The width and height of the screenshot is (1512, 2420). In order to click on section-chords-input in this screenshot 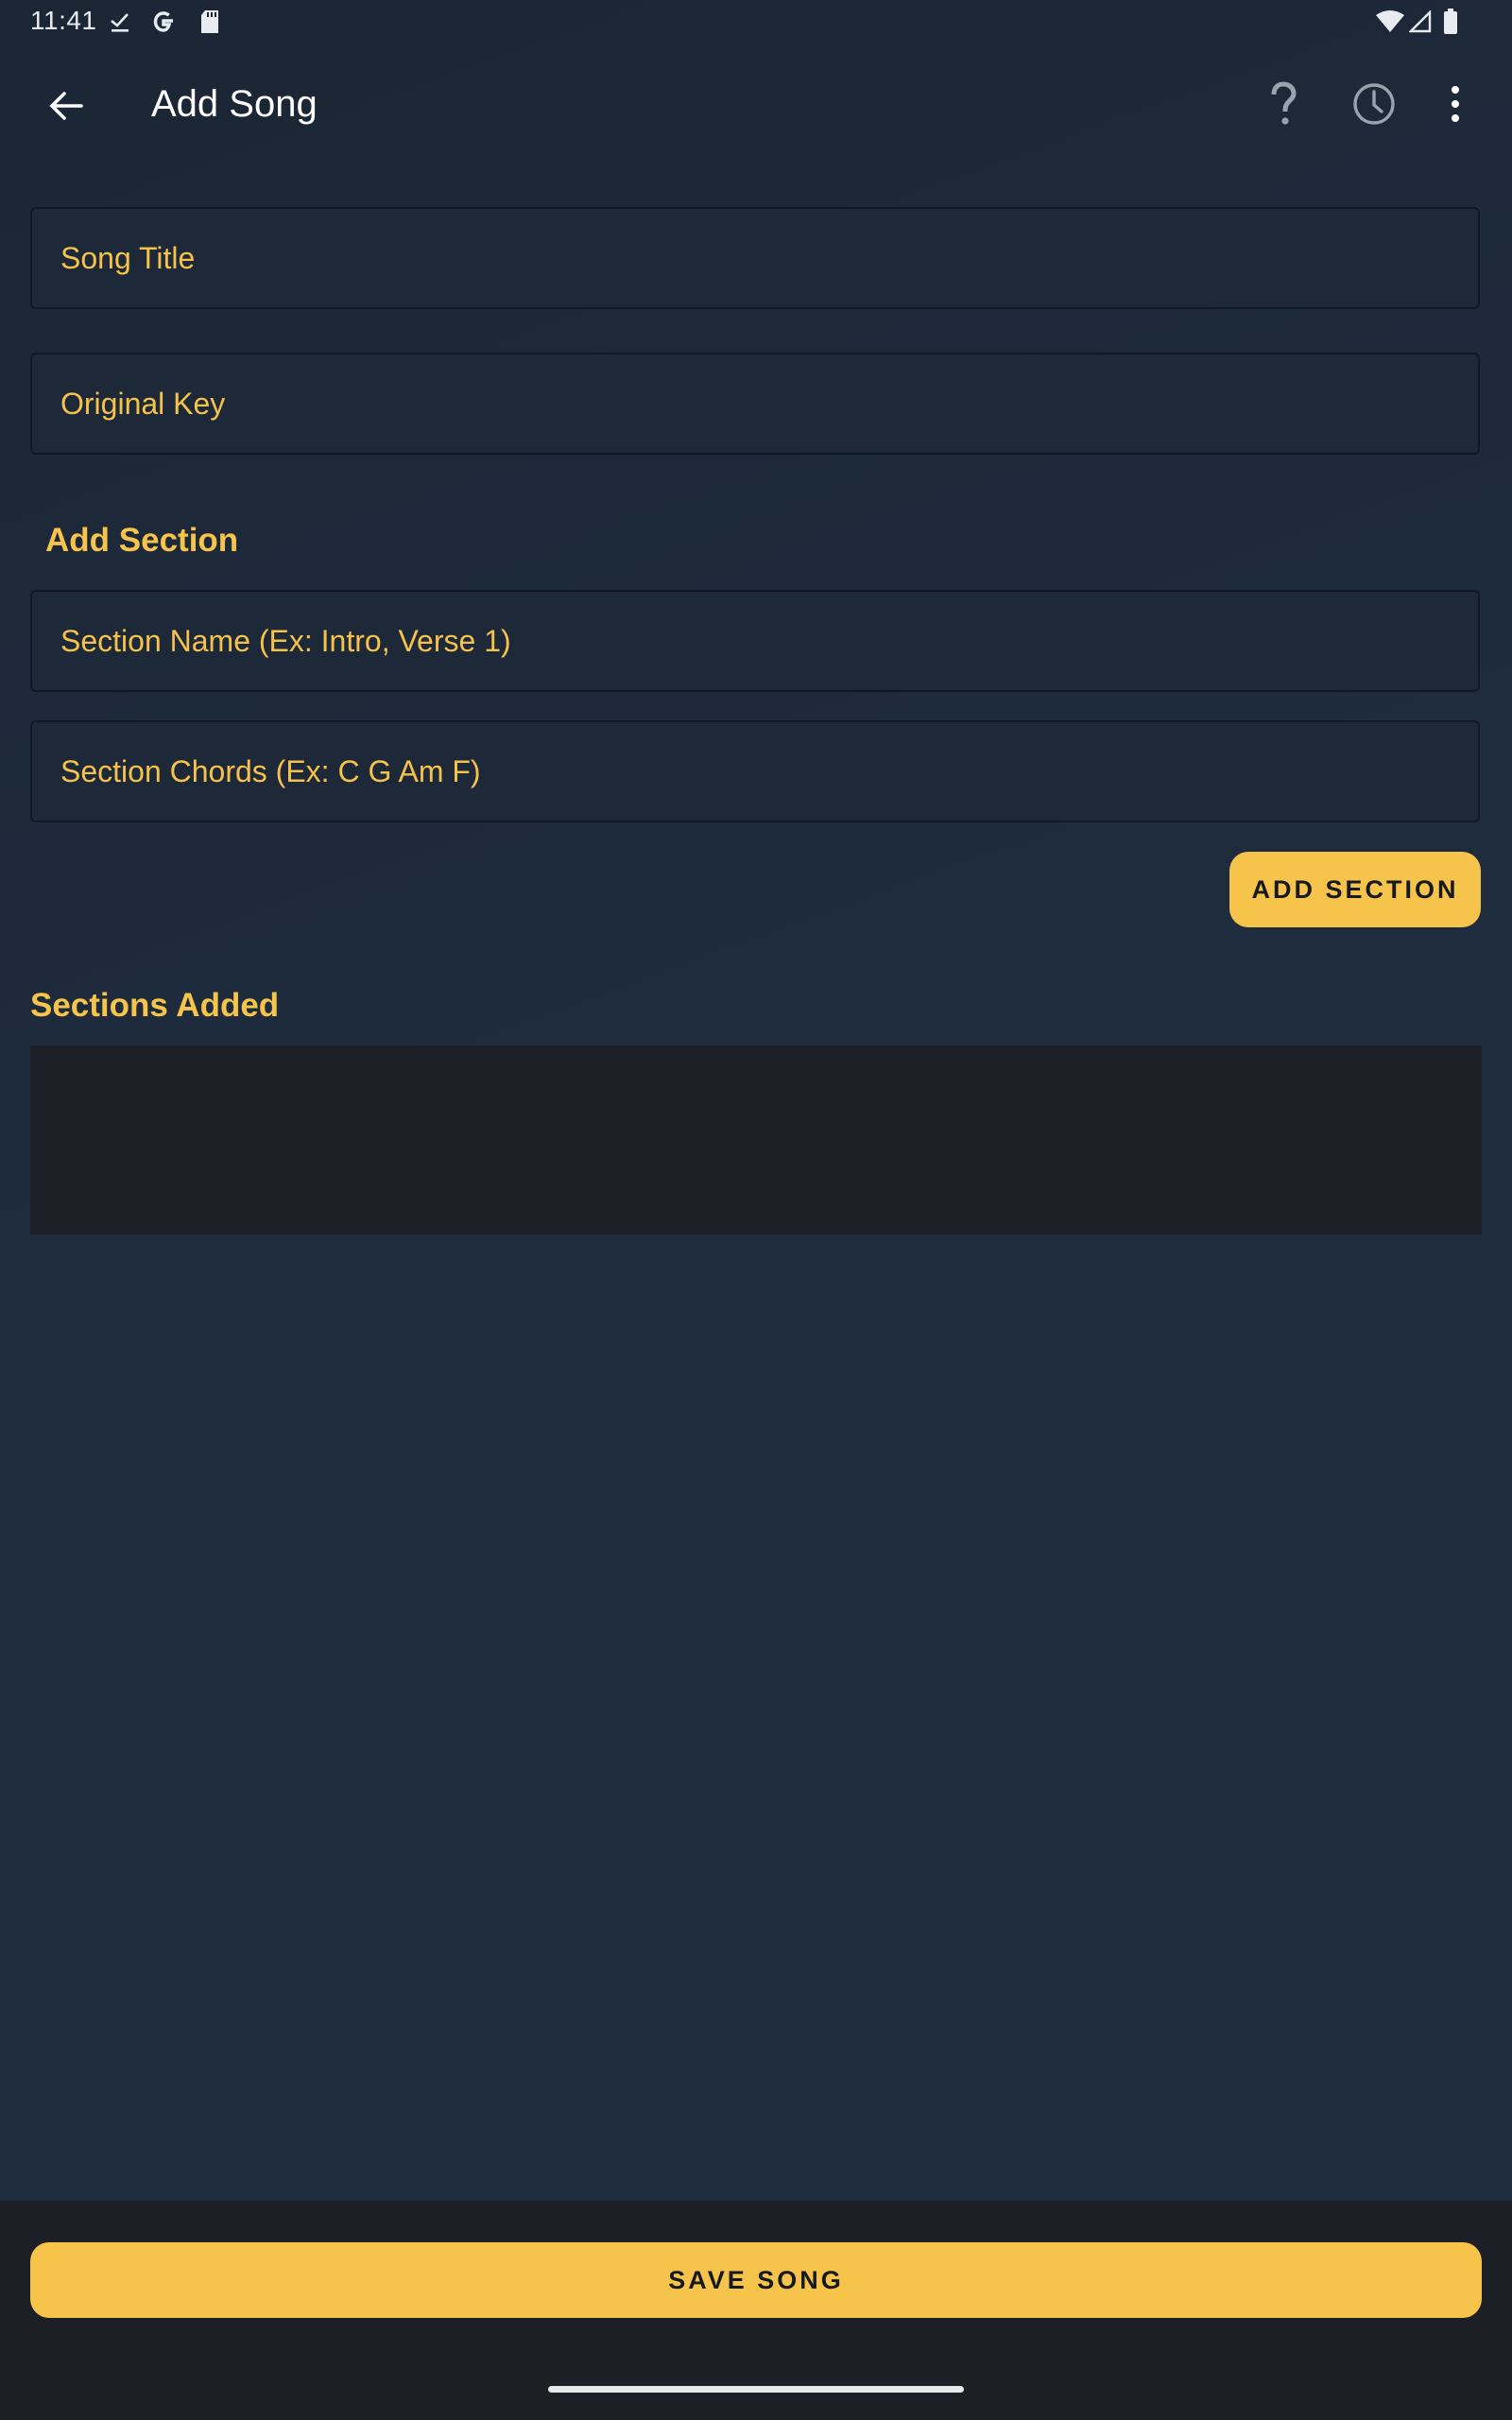, I will do `click(755, 771)`.